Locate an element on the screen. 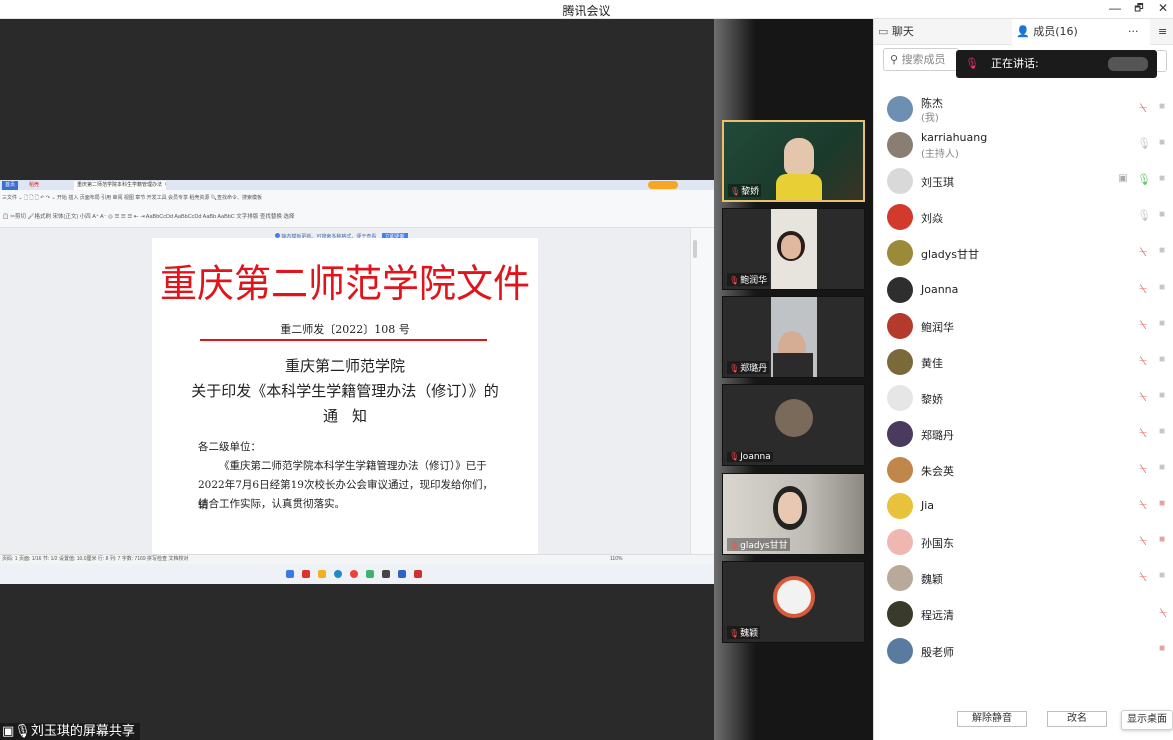  chat-icon: ▭ is located at coordinates (885, 31).